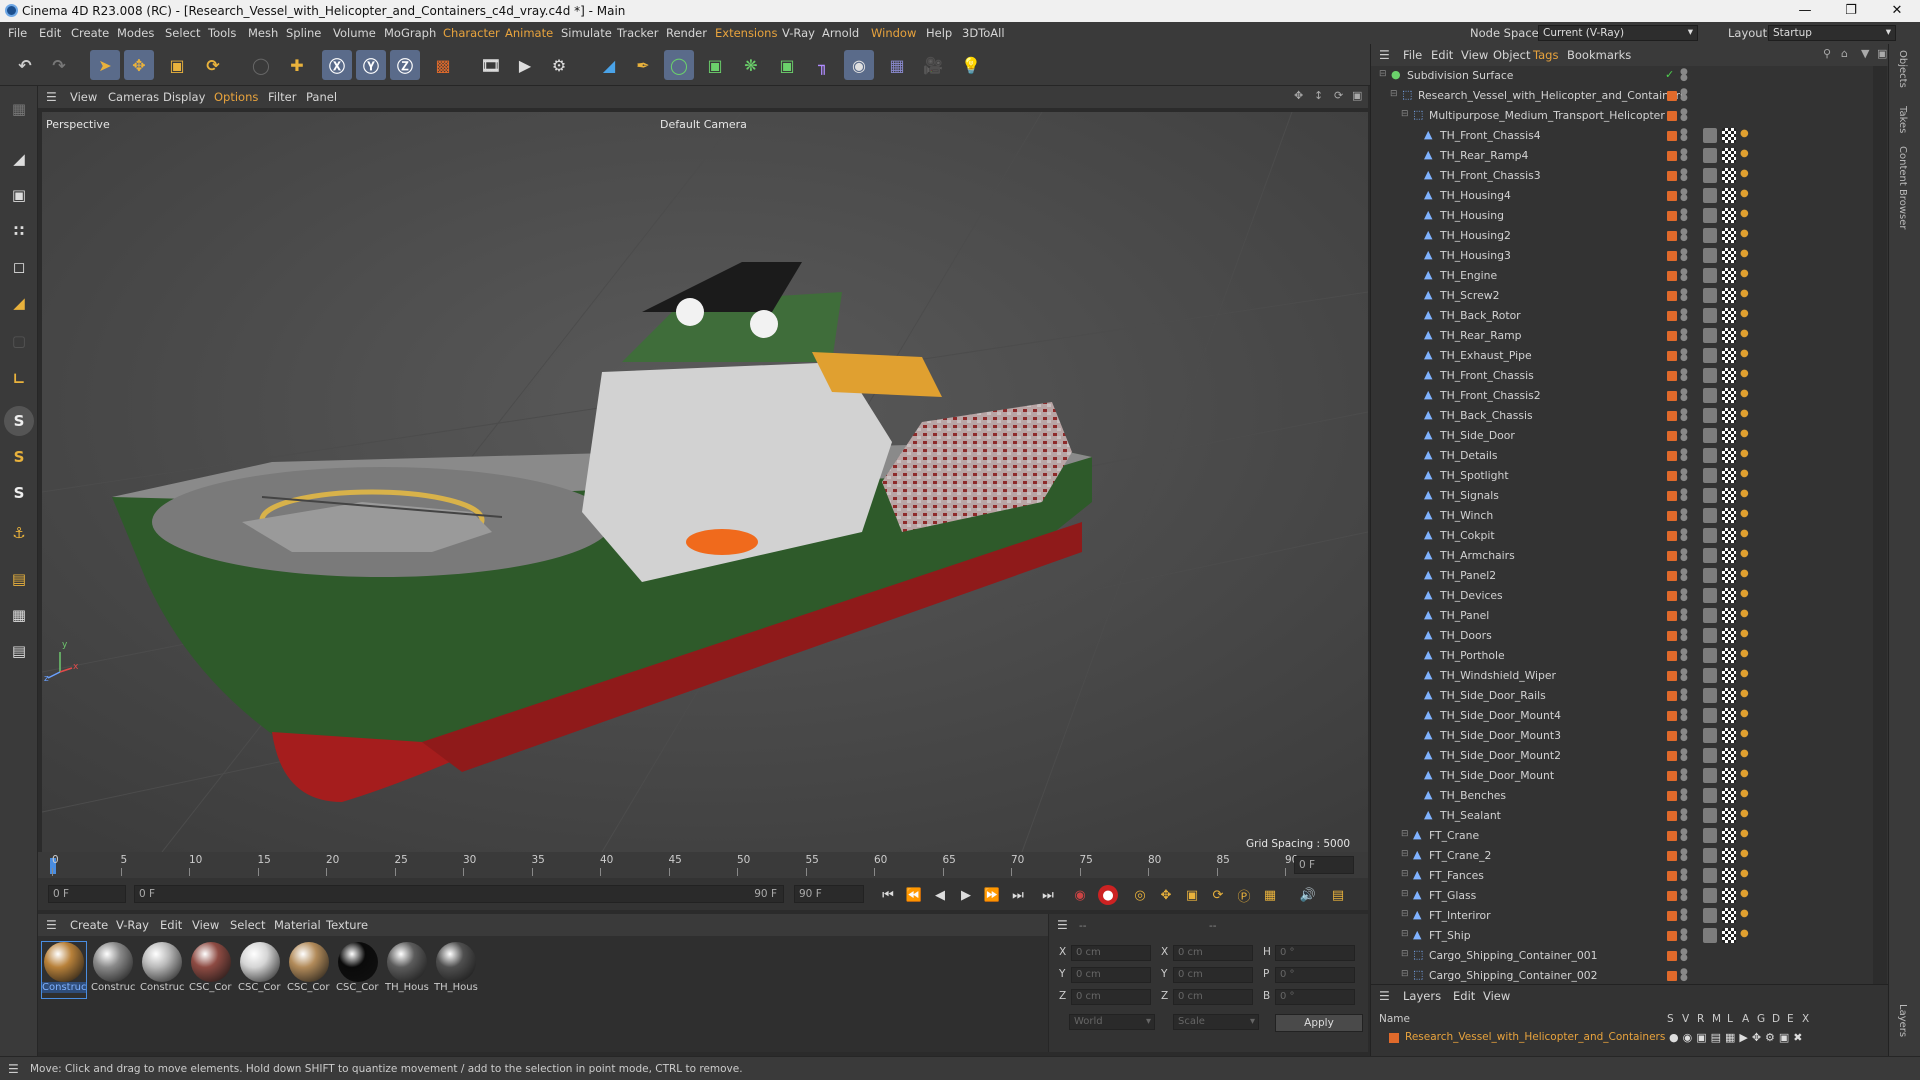  Describe the element at coordinates (1473, 795) in the screenshot. I see `object-name: TH_Benches` at that location.